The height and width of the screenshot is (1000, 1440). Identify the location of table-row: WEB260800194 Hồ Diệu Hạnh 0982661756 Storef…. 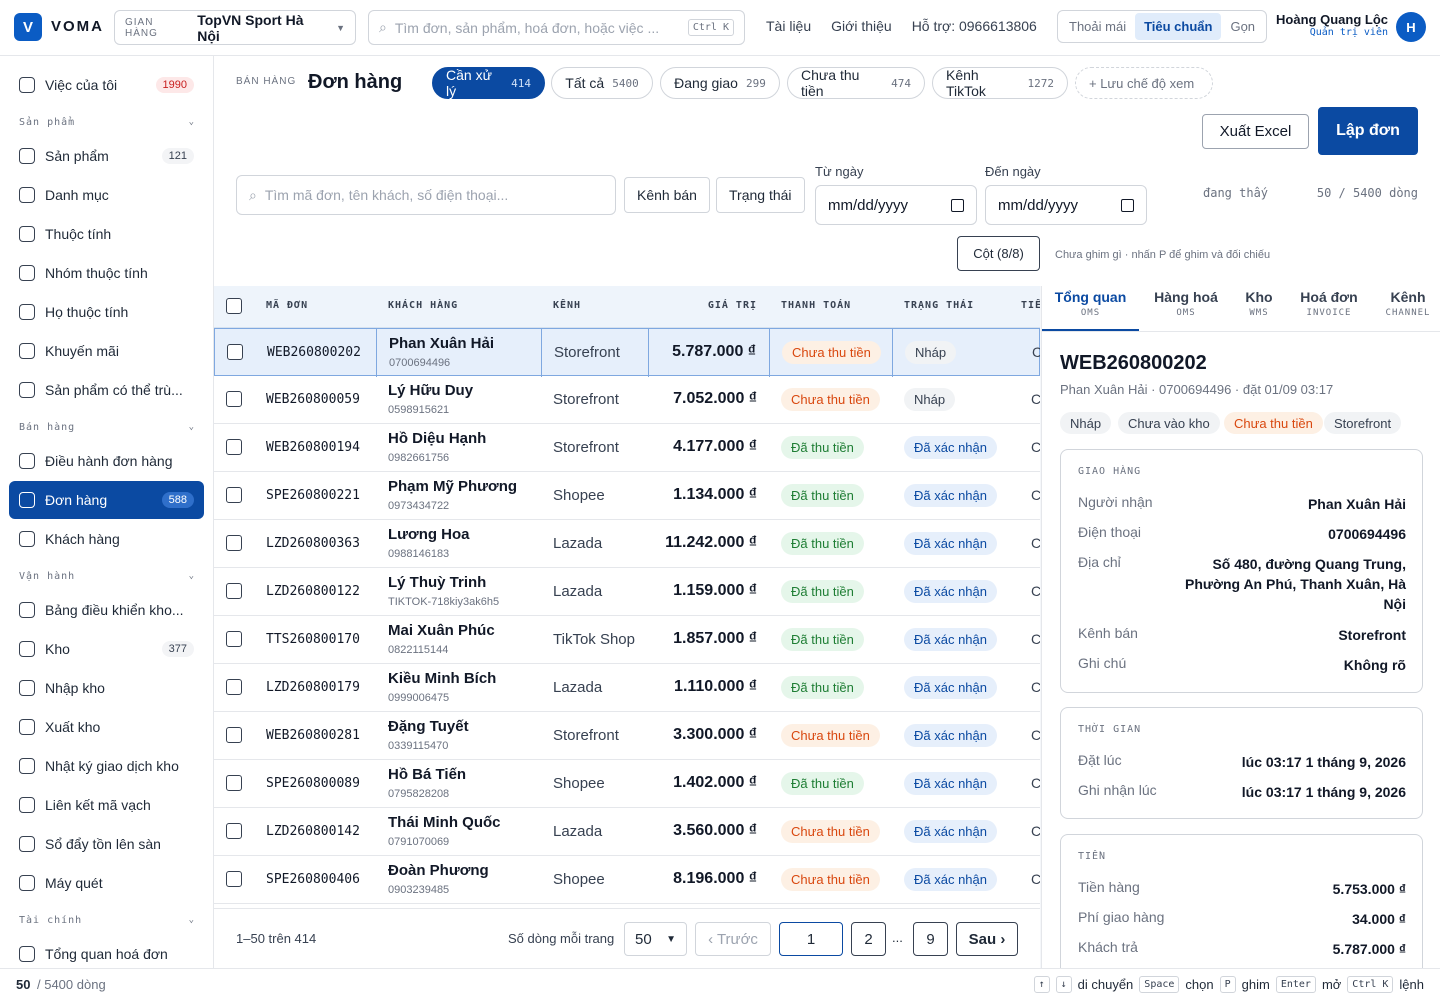
(627, 448).